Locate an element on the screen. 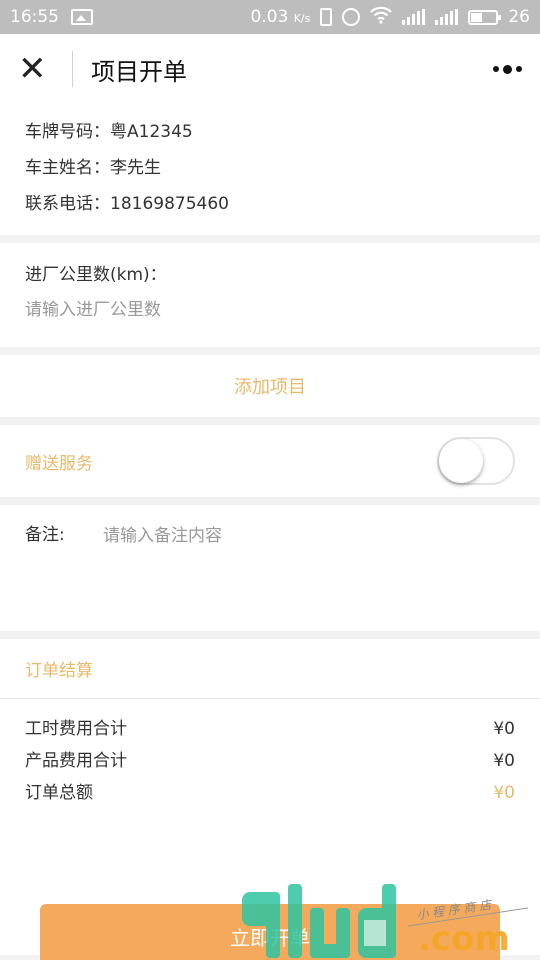 Image resolution: width=540 pixels, height=960 pixels. close-icon: ✕ is located at coordinates (38, 69).